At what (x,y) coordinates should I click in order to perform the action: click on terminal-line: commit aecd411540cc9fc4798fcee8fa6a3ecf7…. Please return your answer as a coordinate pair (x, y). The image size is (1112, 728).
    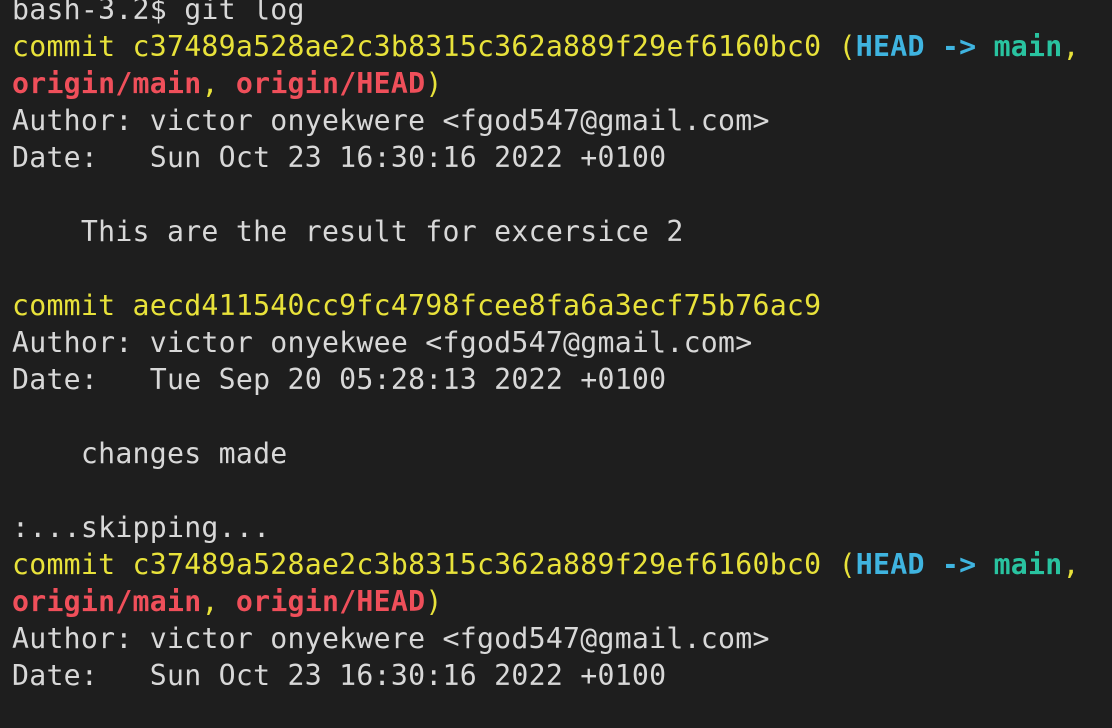
    Looking at the image, I should click on (546, 305).